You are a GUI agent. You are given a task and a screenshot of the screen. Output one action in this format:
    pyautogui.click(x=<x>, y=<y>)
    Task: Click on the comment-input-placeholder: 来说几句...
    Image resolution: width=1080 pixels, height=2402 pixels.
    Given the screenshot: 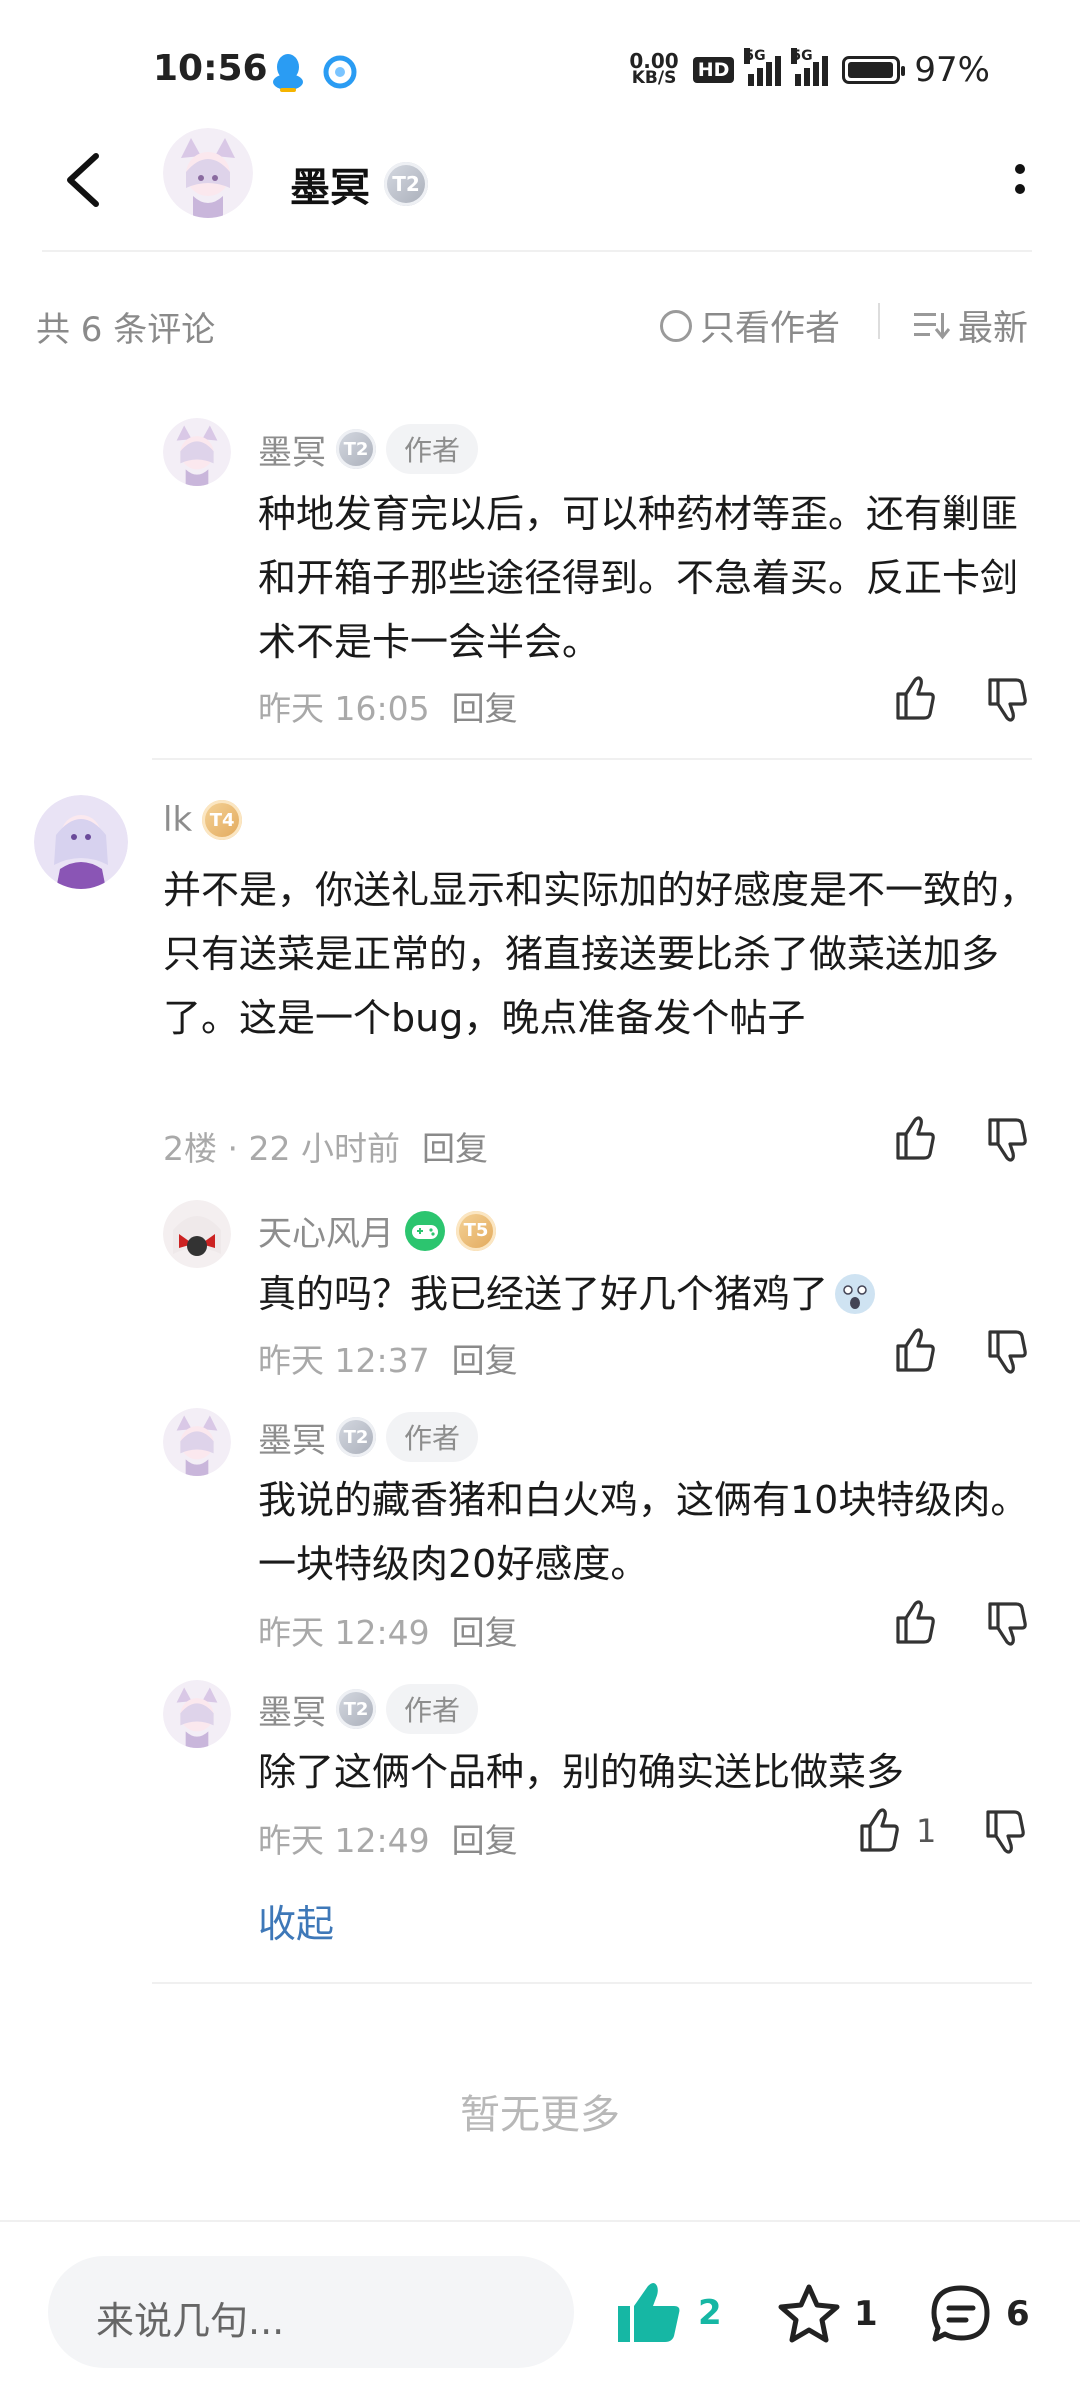 What is the action you would take?
    pyautogui.click(x=190, y=2321)
    